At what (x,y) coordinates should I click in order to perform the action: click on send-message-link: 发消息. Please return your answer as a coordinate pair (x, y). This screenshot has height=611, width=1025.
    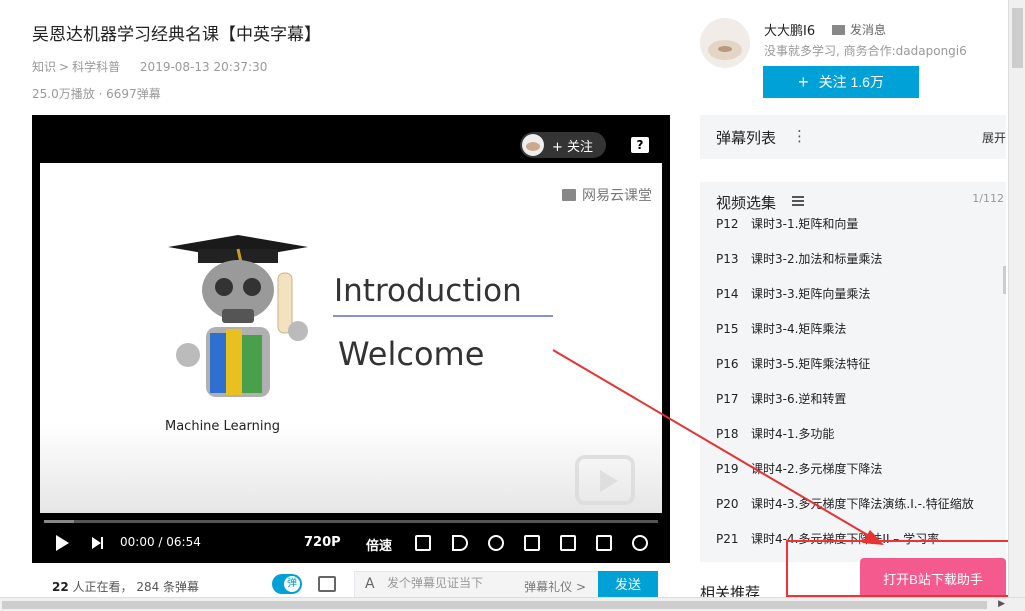
    Looking at the image, I should click on (859, 29).